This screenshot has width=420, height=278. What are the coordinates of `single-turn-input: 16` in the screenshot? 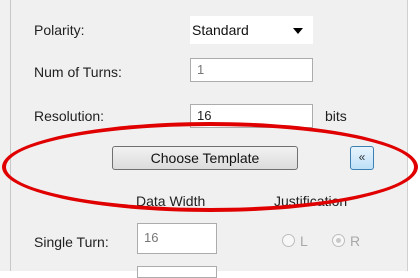 It's located at (177, 238).